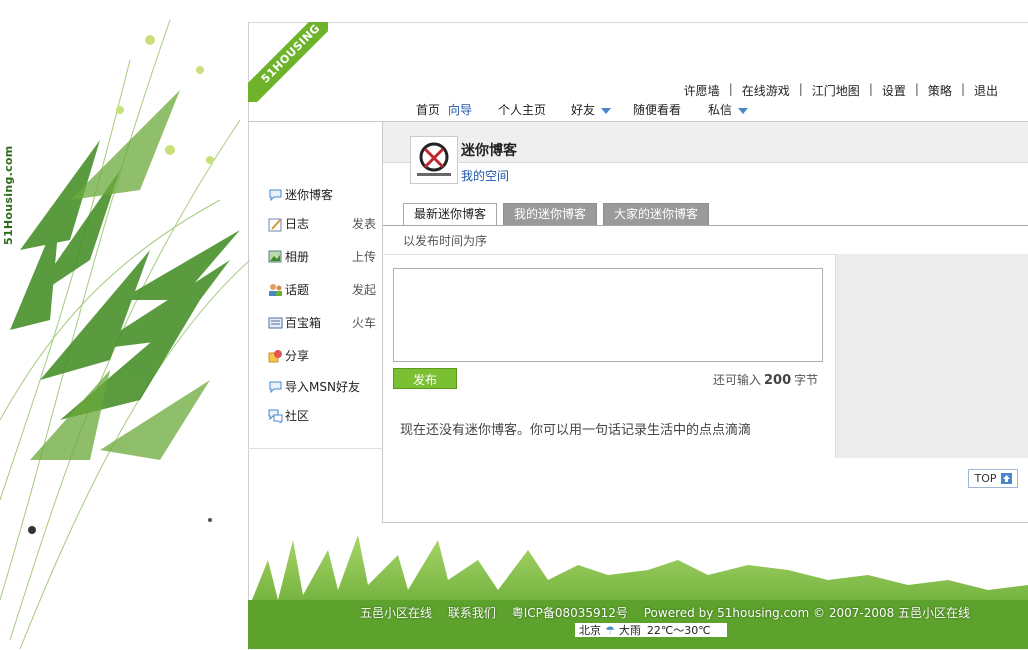 The image size is (1028, 650). I want to click on sidebar-item-topic: 话题 发起, so click(322, 289).